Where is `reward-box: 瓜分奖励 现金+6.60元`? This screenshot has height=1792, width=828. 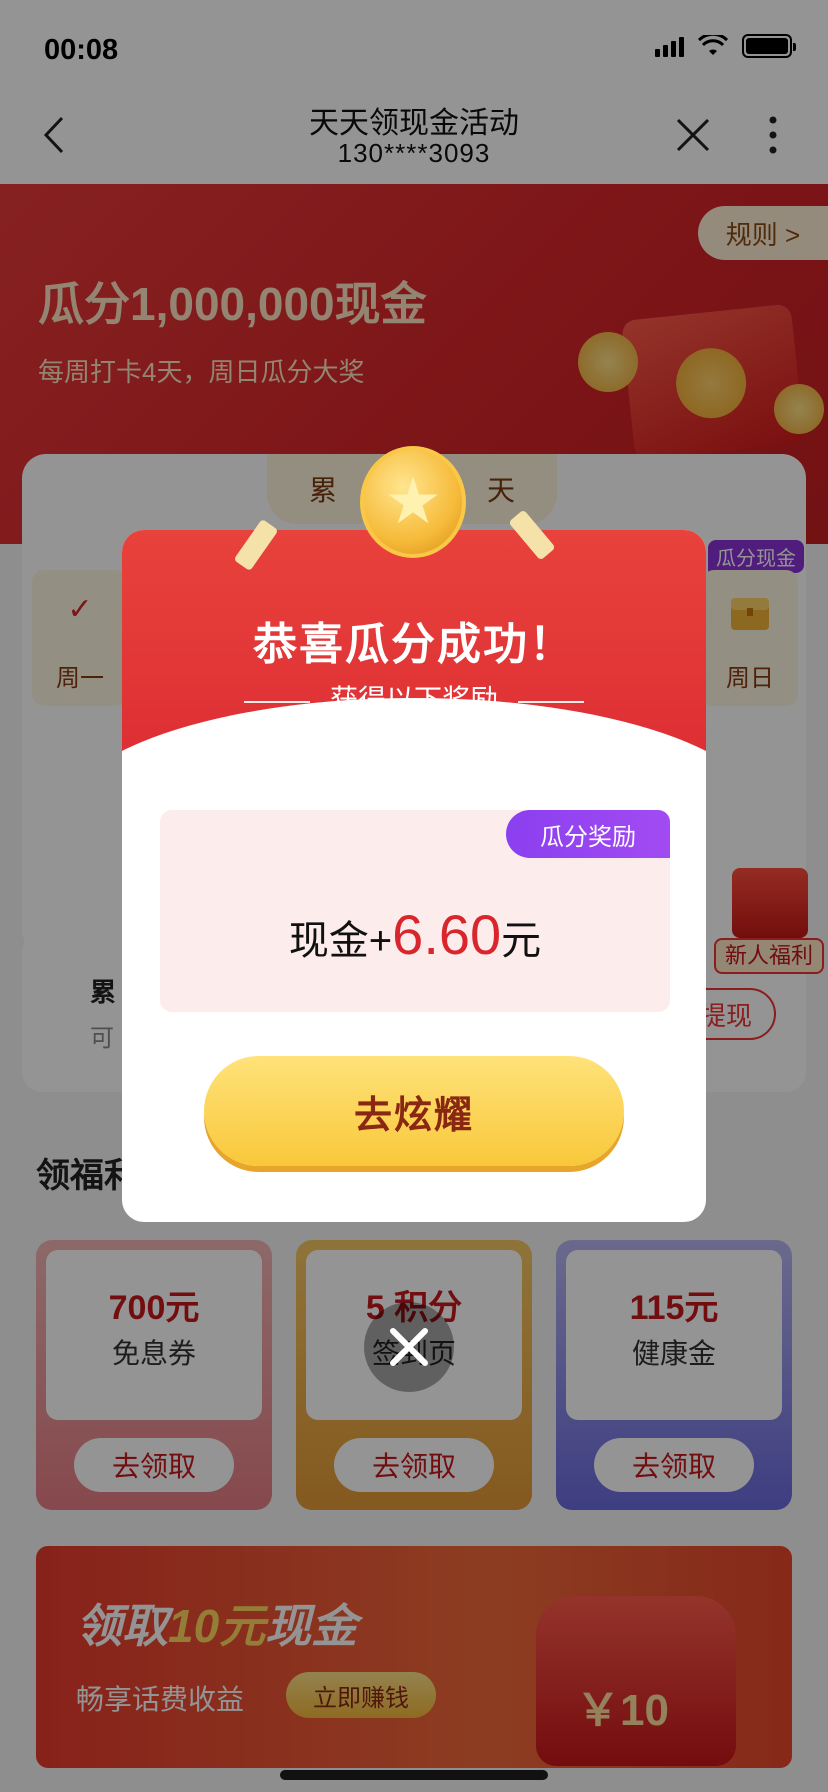 reward-box: 瓜分奖励 现金+6.60元 is located at coordinates (415, 911).